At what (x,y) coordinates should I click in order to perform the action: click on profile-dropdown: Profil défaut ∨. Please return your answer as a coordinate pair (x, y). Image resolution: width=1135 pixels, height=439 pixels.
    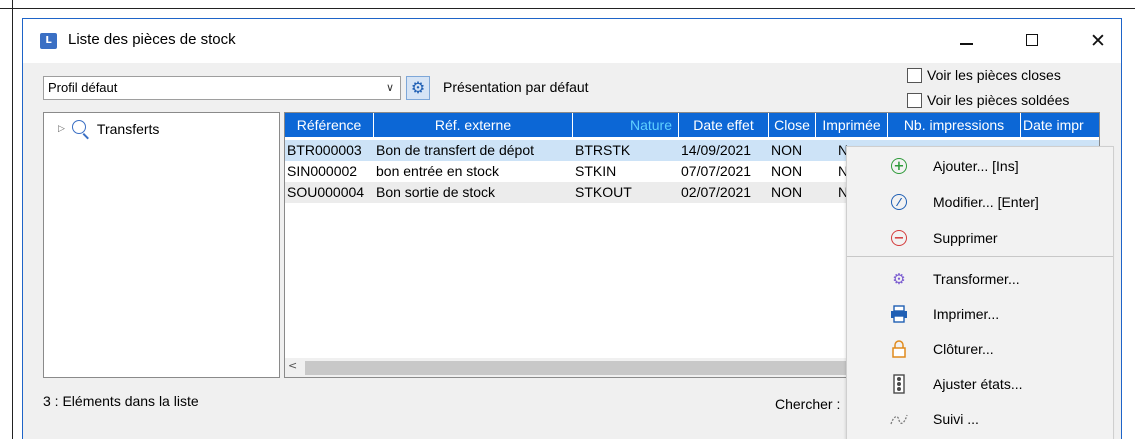
    Looking at the image, I should click on (222, 88).